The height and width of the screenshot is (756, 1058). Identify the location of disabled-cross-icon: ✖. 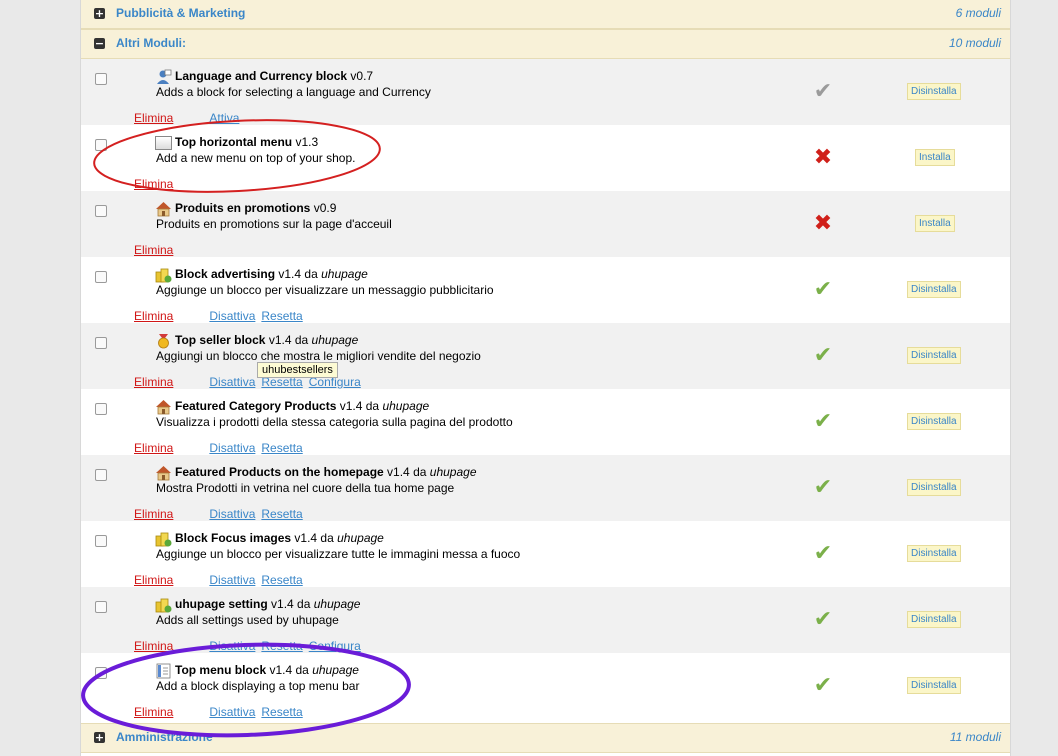
(823, 223).